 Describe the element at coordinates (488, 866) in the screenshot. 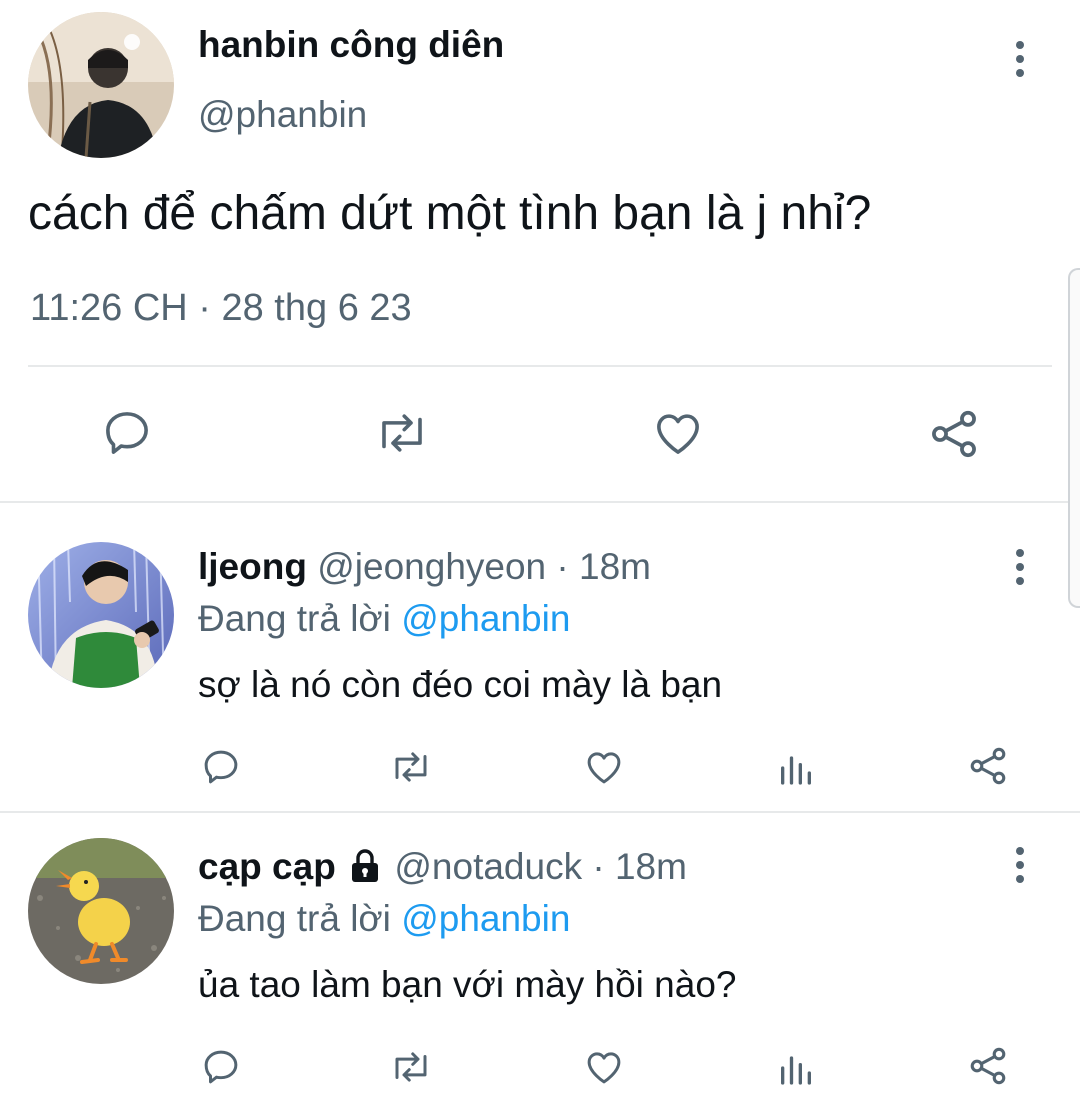

I see `handle: @notaduck` at that location.